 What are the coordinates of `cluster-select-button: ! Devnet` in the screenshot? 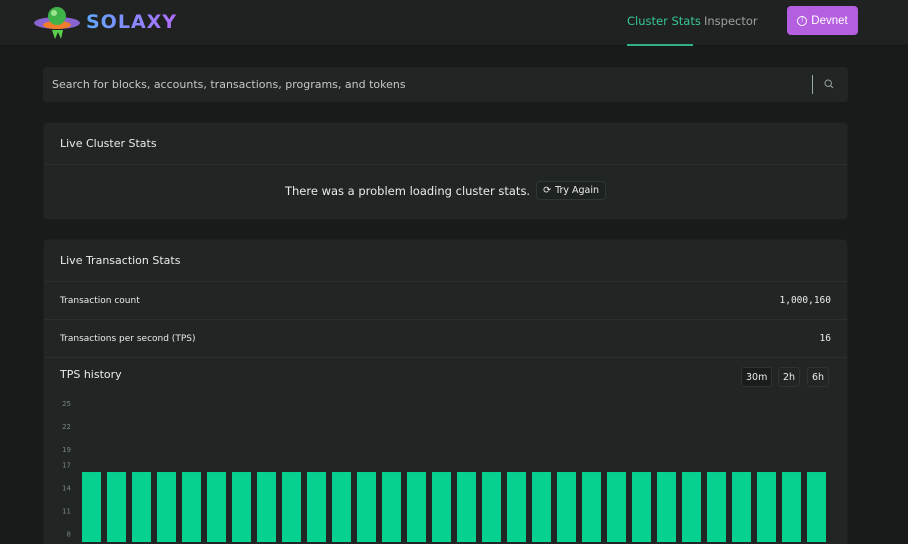 It's located at (822, 20).